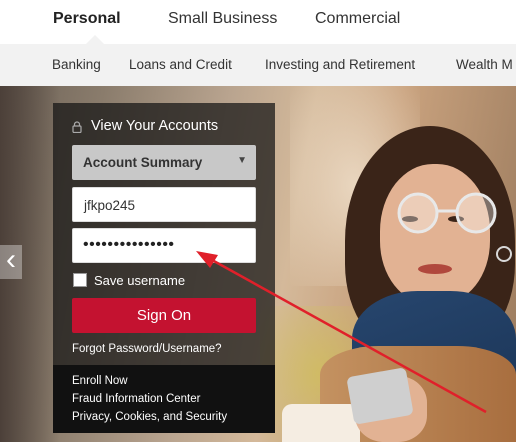 The height and width of the screenshot is (442, 516). Describe the element at coordinates (95, 39) in the screenshot. I see `active-tab-indicator` at that location.